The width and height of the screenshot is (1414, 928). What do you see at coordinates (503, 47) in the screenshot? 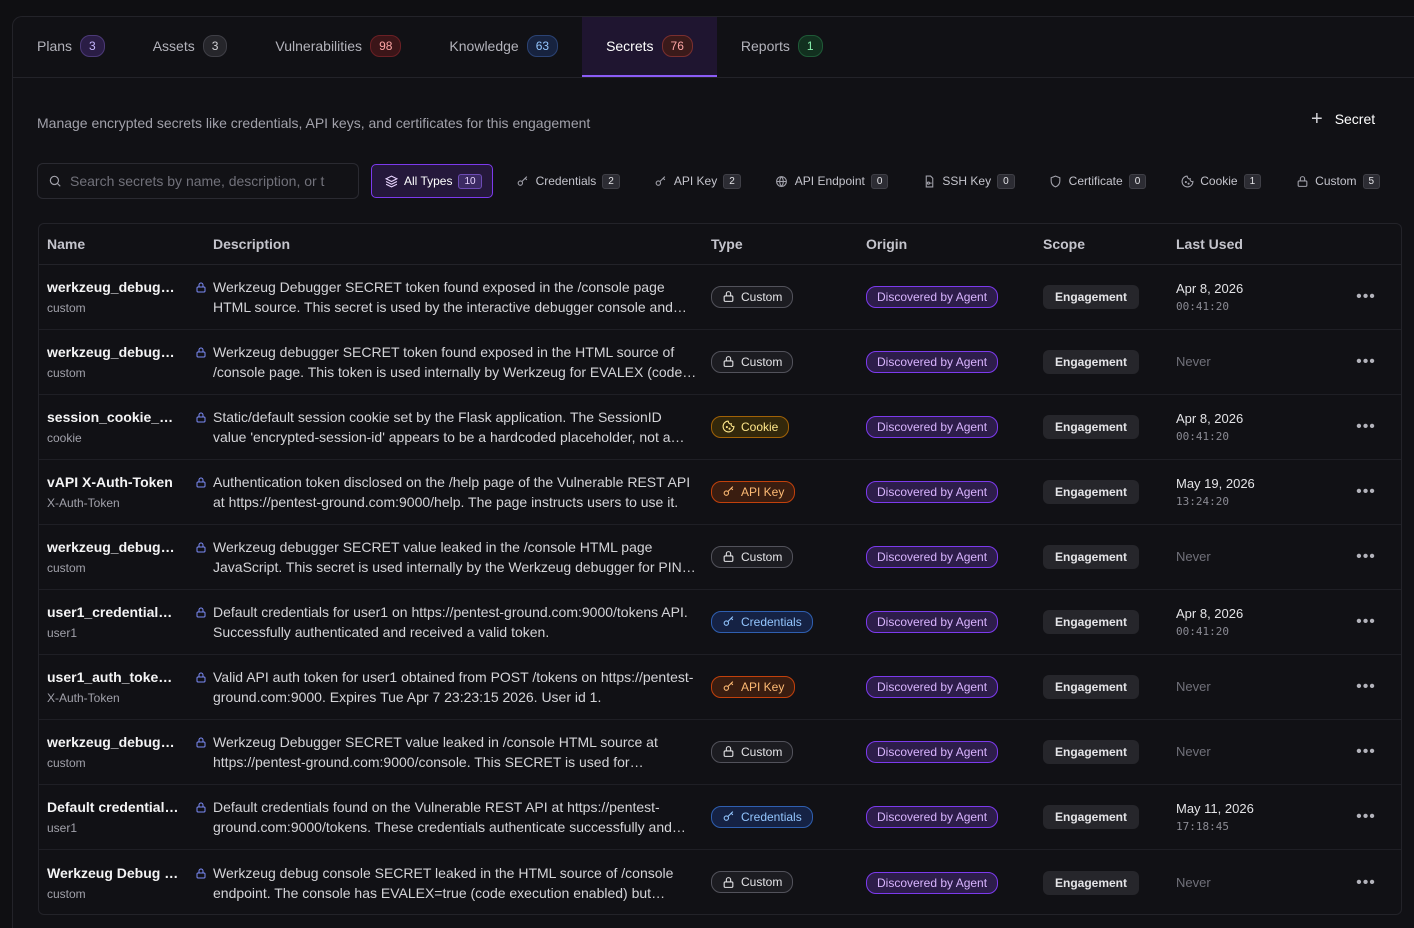
I see `tab-knowledge: Knowledge 63` at bounding box center [503, 47].